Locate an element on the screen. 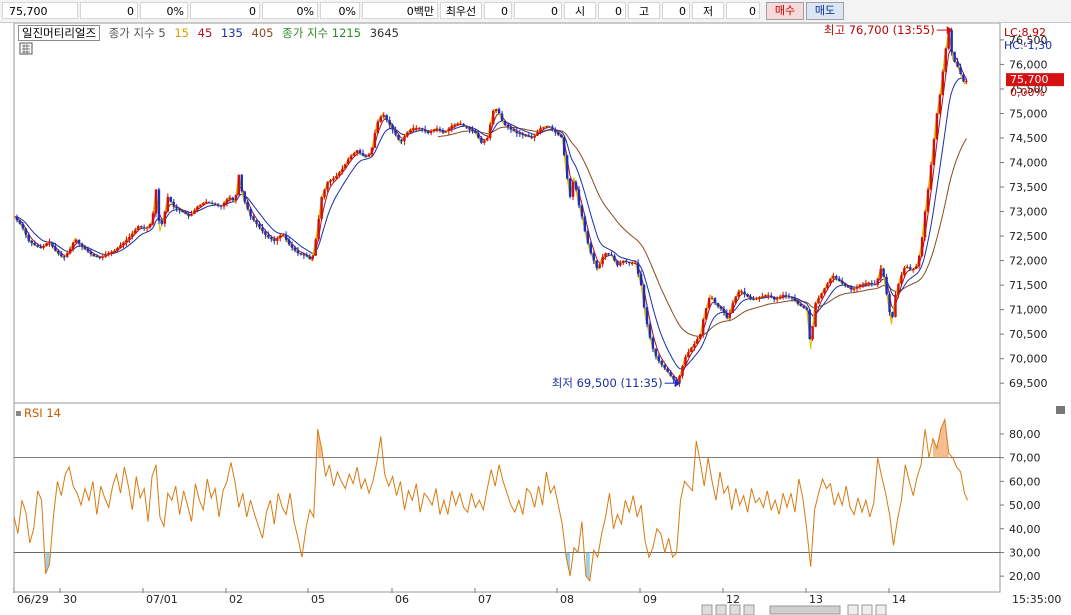 This screenshot has width=1071, height=615. extra-pct-field: 0% is located at coordinates (340, 10).